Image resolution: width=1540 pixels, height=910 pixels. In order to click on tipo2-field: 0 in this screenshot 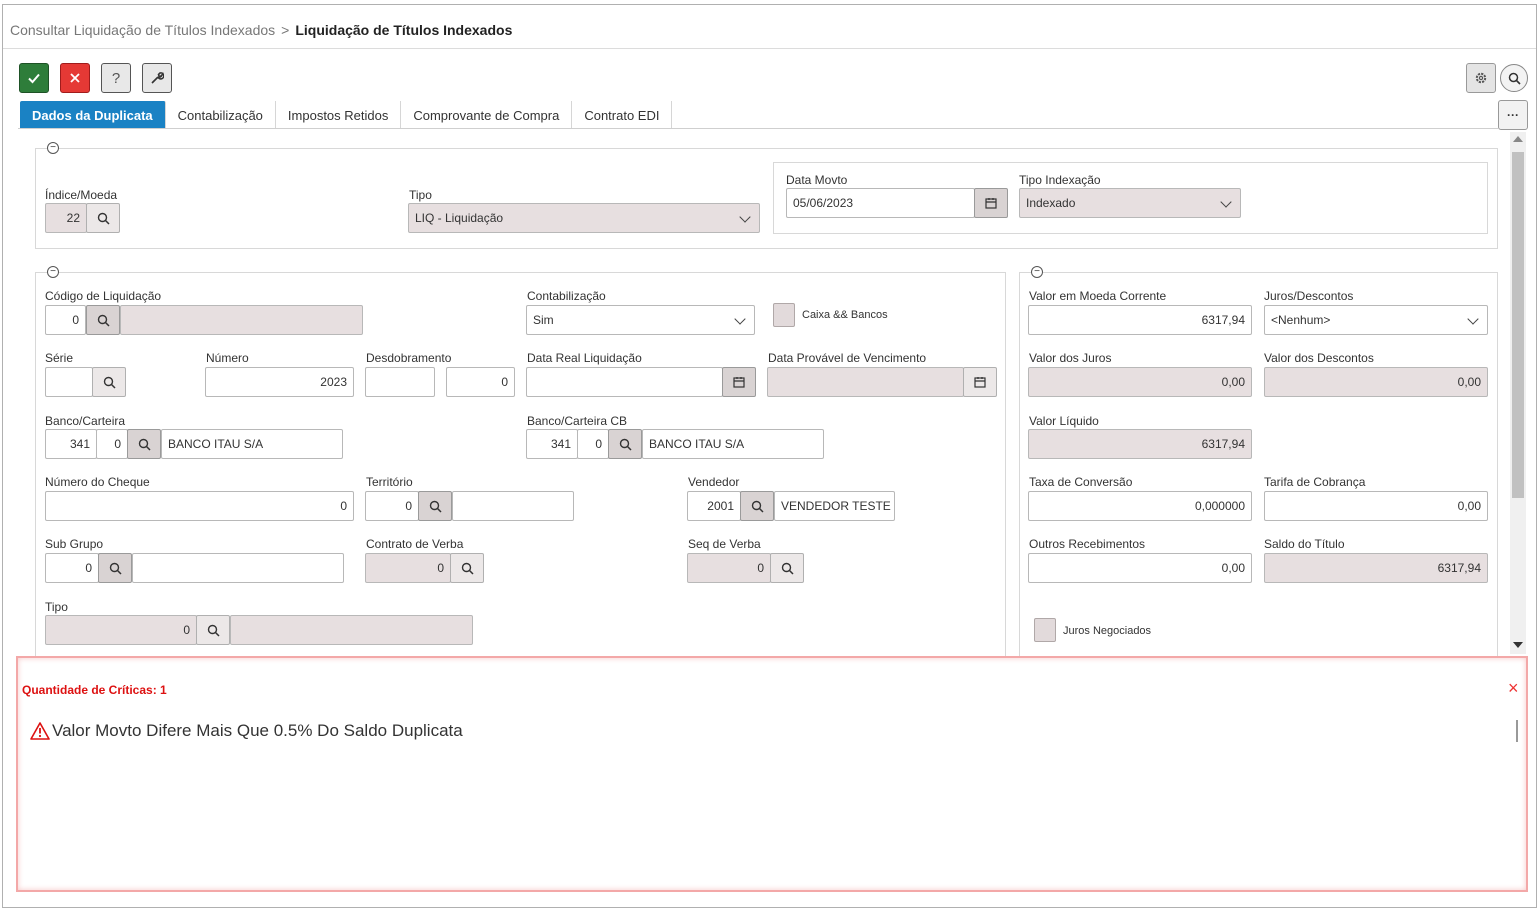, I will do `click(121, 630)`.